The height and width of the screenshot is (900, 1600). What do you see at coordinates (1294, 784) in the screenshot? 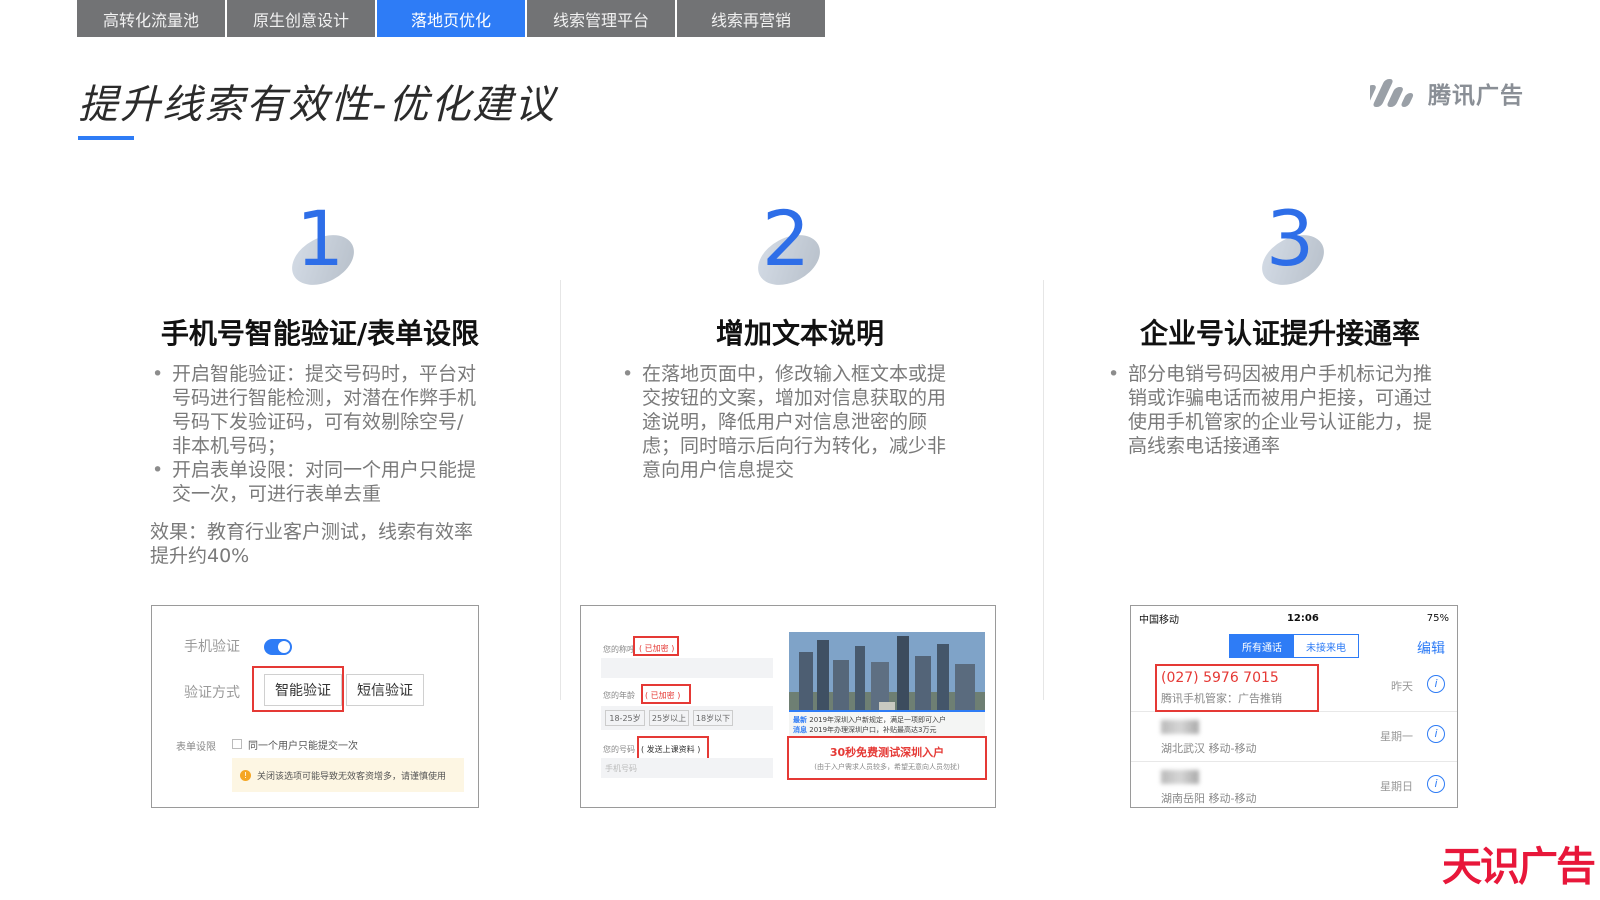
I see `call-row: 湖南岳阳 移动-移动 星期日 i` at bounding box center [1294, 784].